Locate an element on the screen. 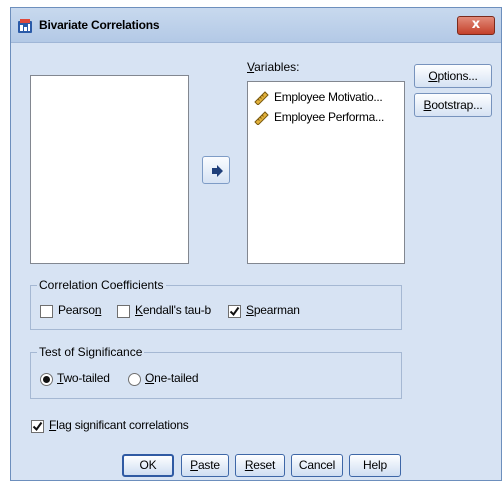  two-tailed-radio is located at coordinates (46, 379).